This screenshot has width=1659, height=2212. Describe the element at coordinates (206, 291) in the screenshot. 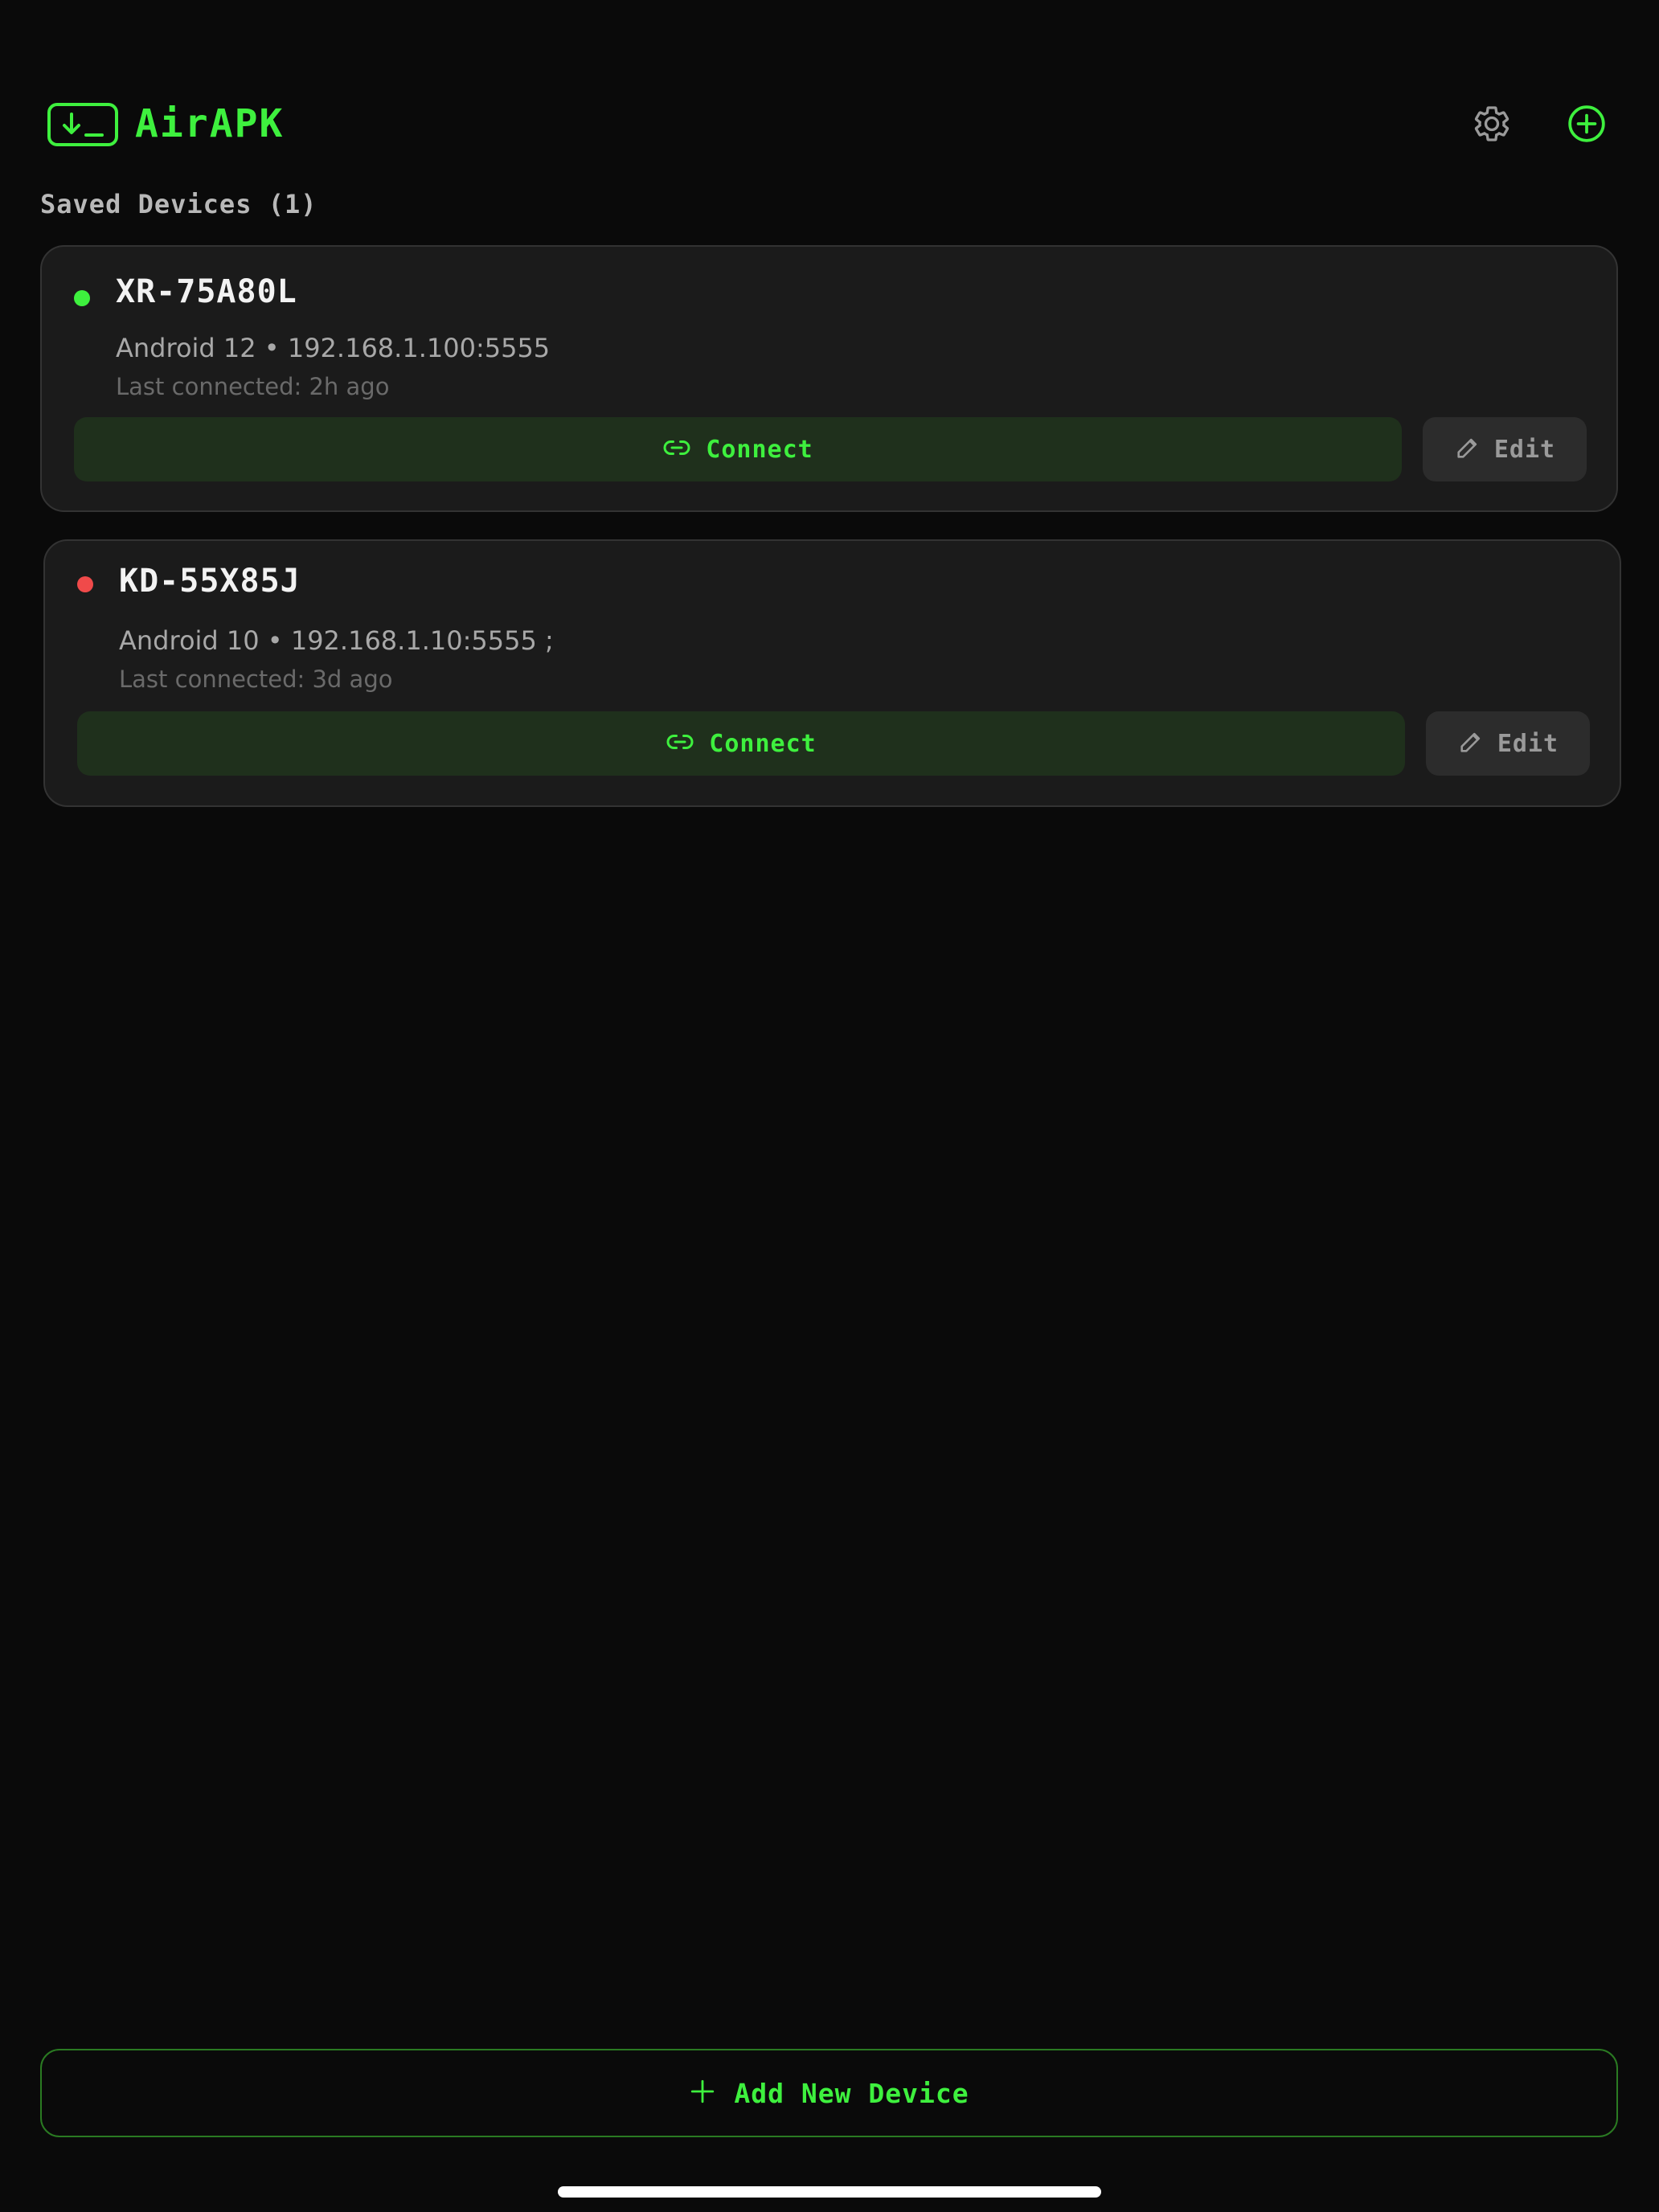

I see `device-name: XR-75A80L` at that location.